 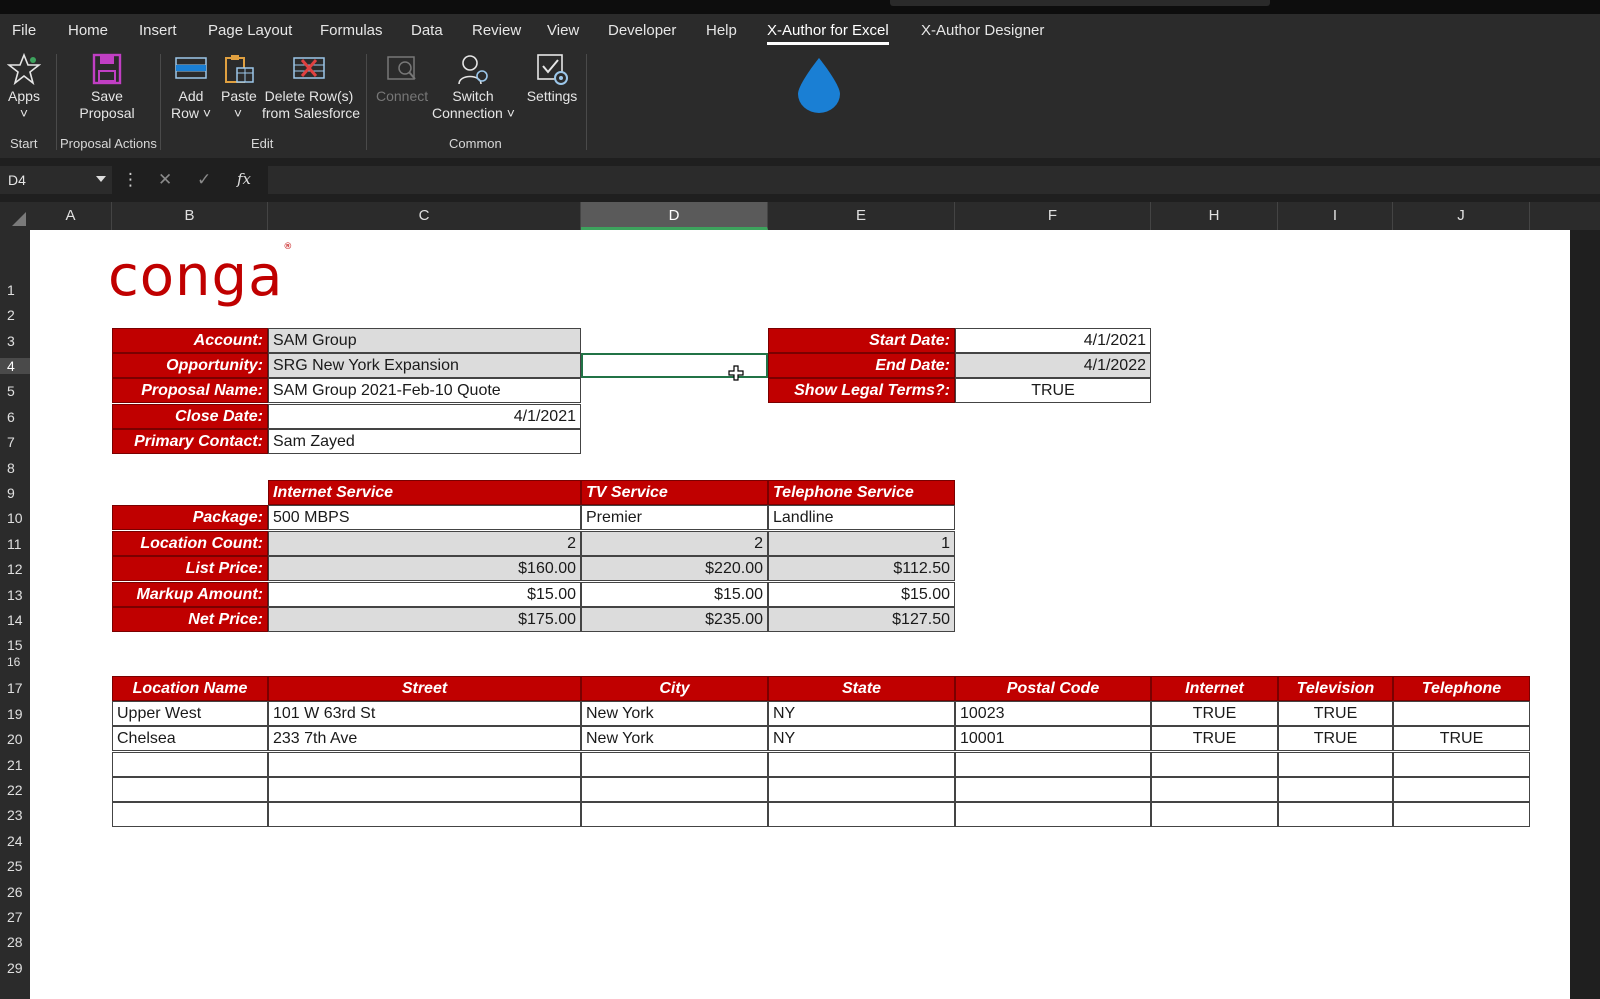 What do you see at coordinates (1461, 738) in the screenshot?
I see `telephone-cell: TRUE` at bounding box center [1461, 738].